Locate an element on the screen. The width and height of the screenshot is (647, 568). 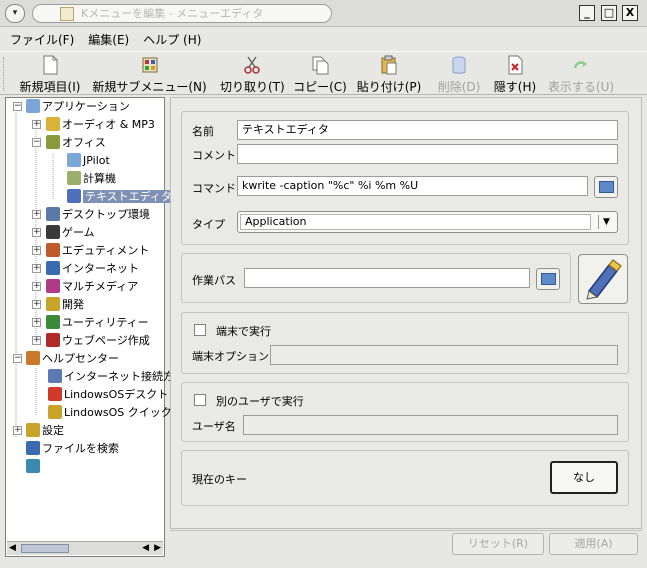
tree-item-lindows-quick: LindowsOS クイック. is located at coordinates (111, 413).